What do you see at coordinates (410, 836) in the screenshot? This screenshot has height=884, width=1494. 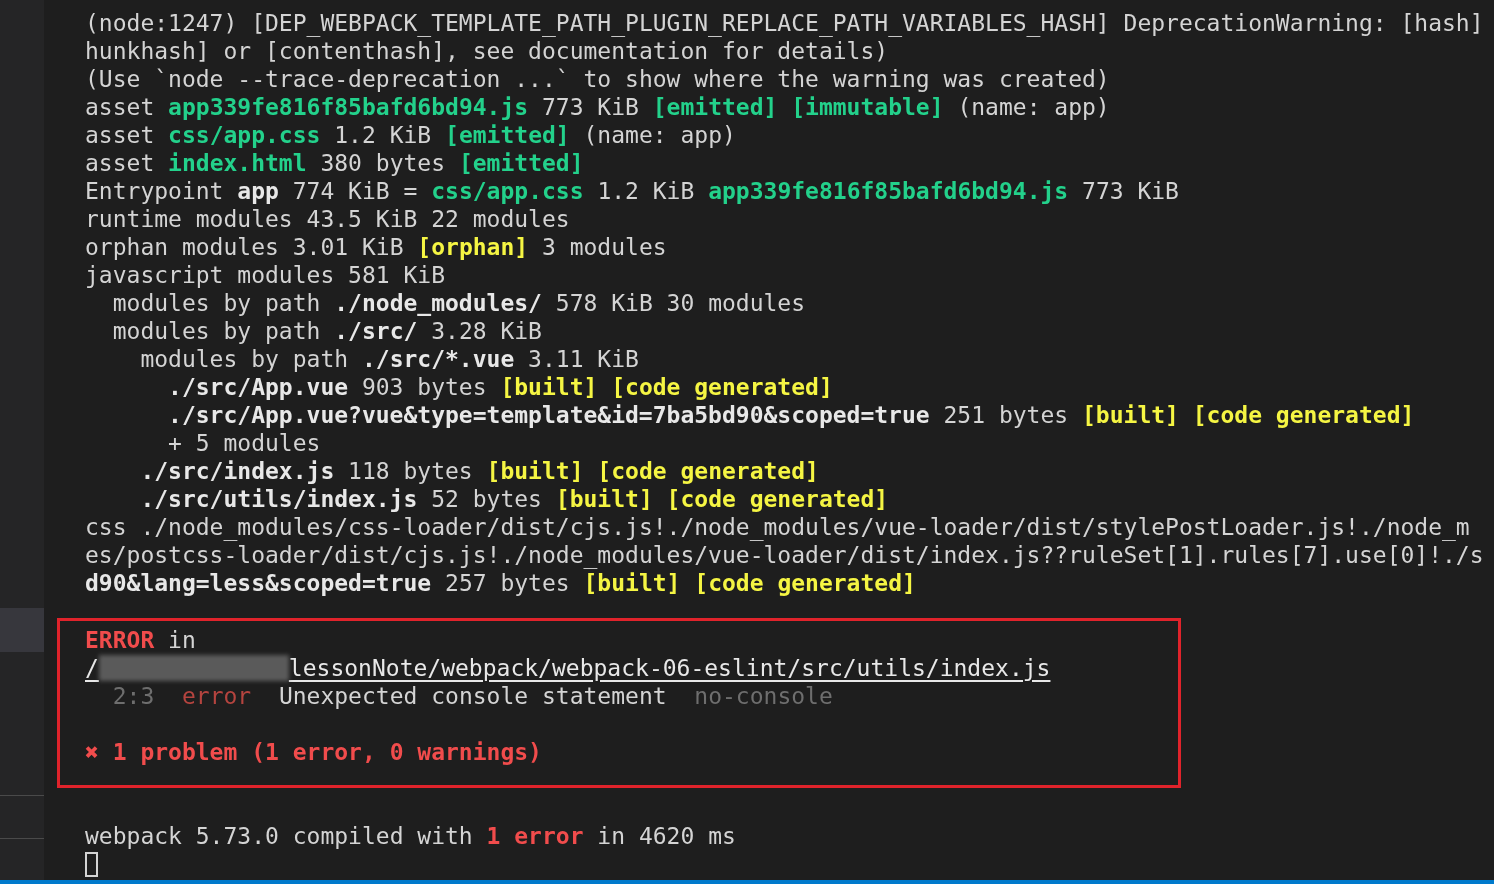 I see `log-line: webpack 5.73.0 compiled with 1 error in 4620 ms` at bounding box center [410, 836].